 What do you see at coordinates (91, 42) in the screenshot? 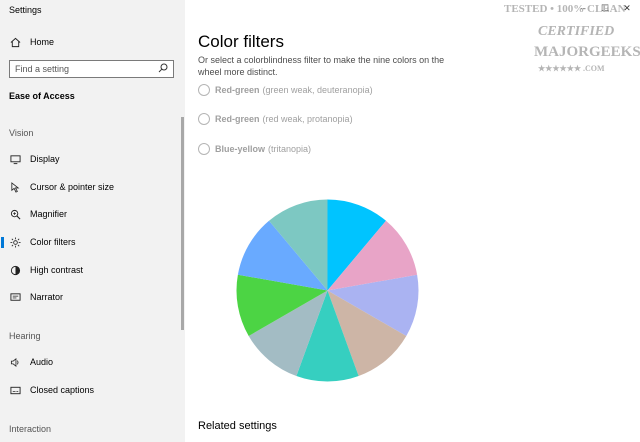
I see `nav-home: Home` at bounding box center [91, 42].